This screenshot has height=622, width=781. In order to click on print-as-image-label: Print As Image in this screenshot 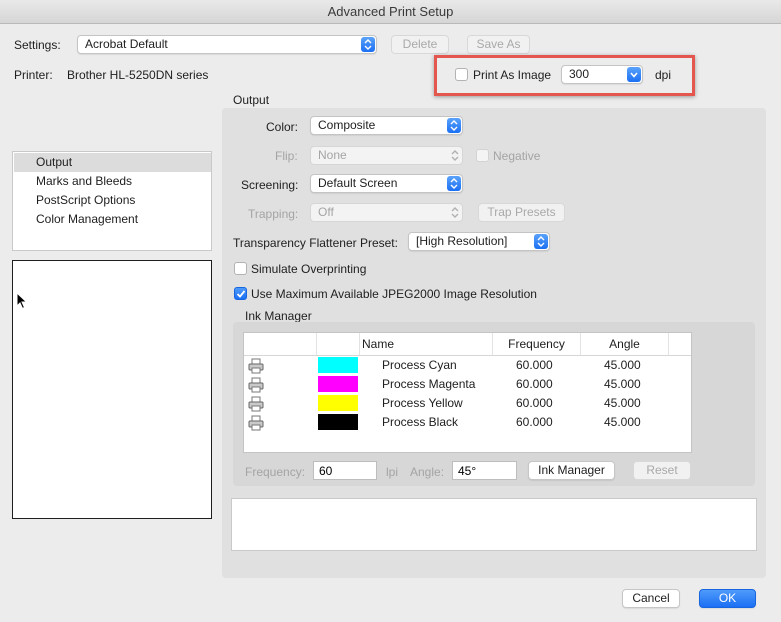, I will do `click(512, 75)`.